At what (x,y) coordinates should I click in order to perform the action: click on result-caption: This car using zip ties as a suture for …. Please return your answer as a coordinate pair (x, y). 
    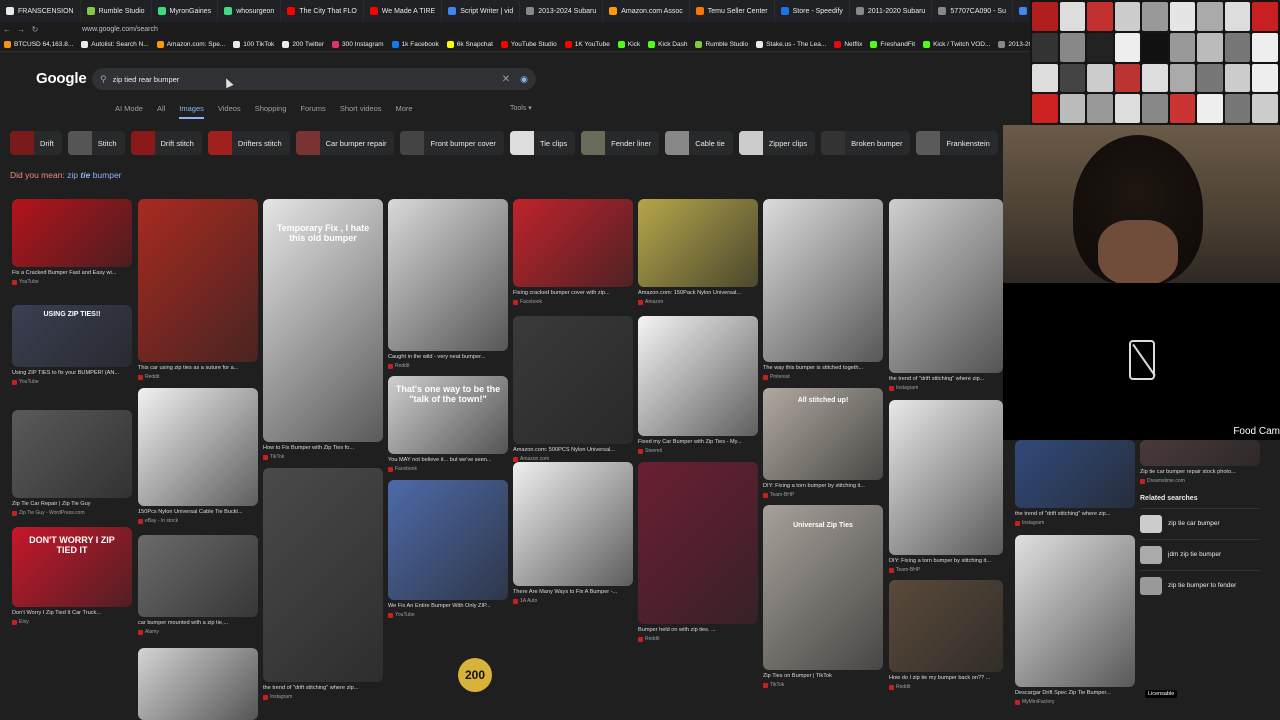
    Looking at the image, I should click on (198, 368).